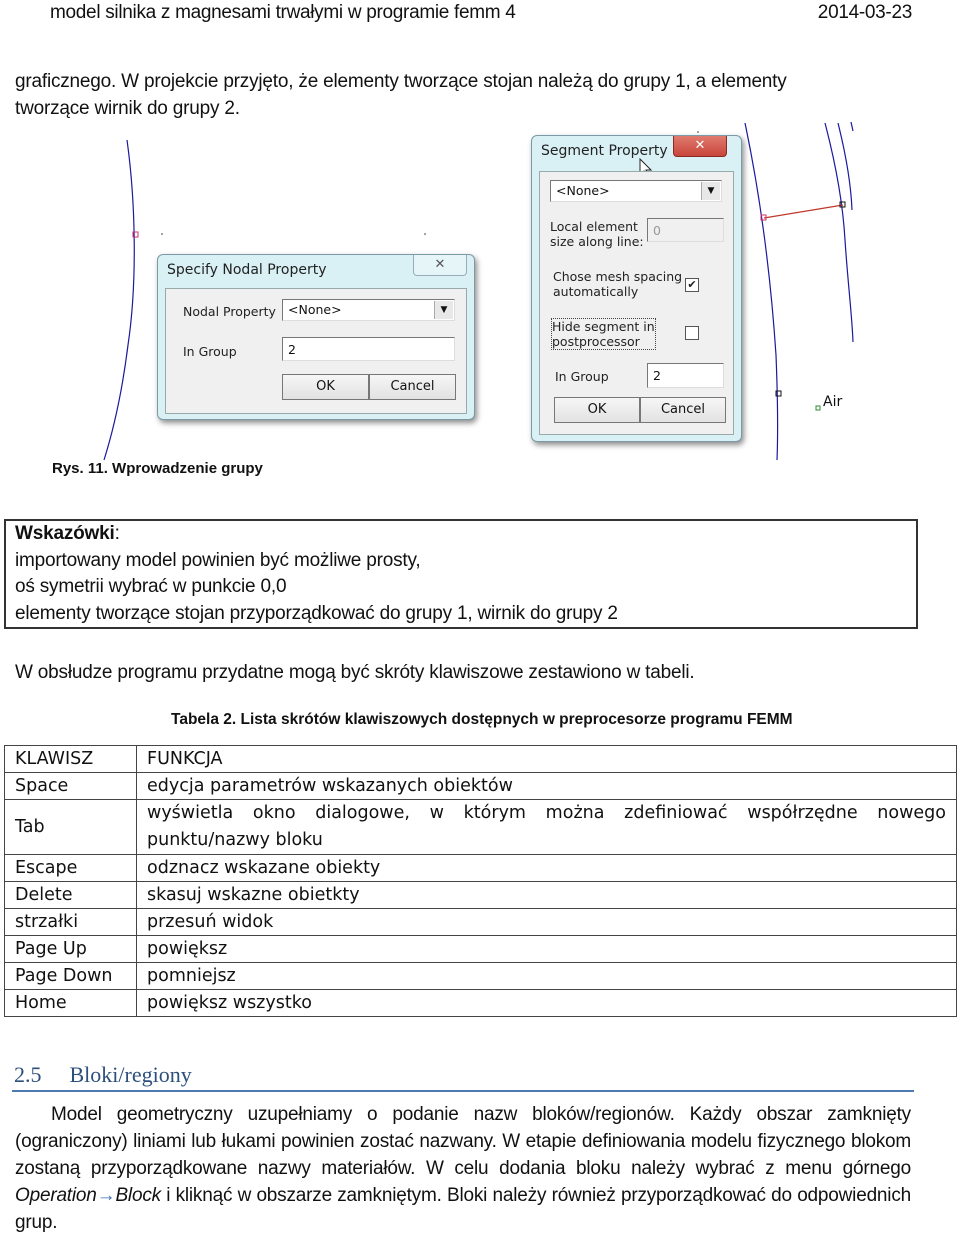  Describe the element at coordinates (692, 285) in the screenshot. I see `auto-mesh-checkbox: ✔` at that location.